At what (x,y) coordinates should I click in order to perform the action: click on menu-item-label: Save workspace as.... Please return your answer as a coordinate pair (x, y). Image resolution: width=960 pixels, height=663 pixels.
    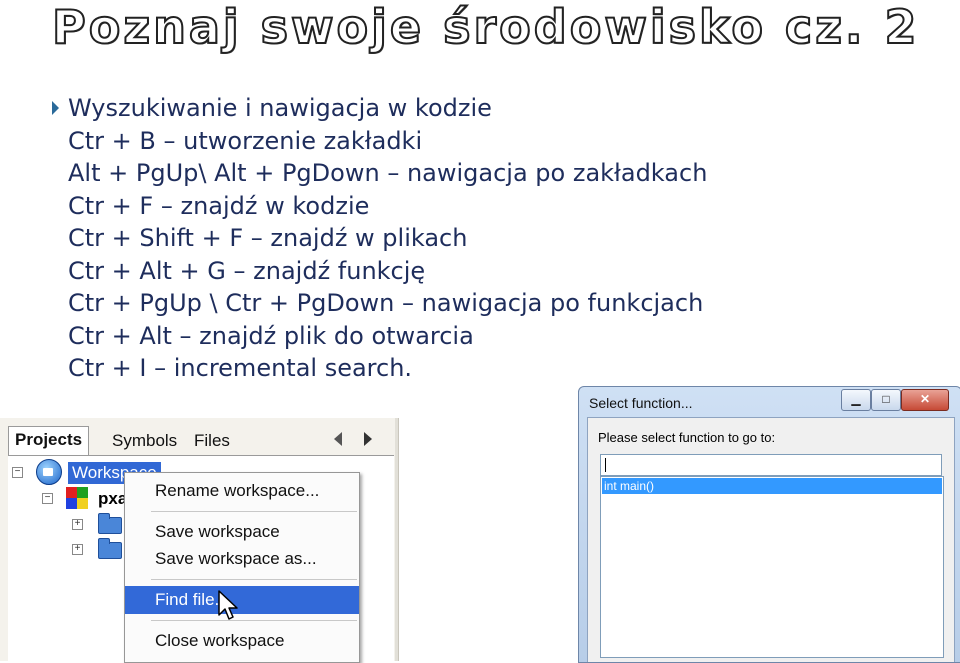
    Looking at the image, I should click on (236, 558).